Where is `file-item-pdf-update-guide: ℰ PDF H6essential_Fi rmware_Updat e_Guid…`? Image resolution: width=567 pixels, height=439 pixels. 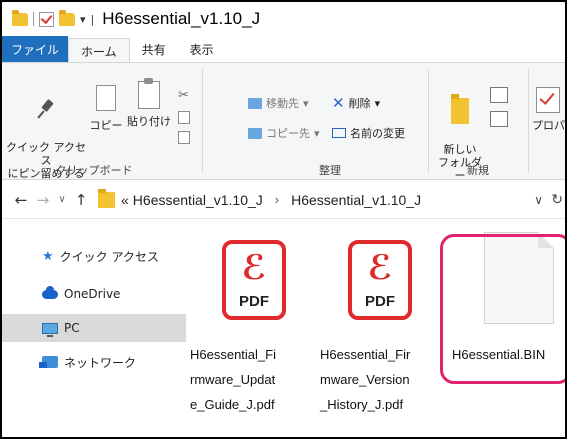
file-item-pdf-update-guide: ℰ PDF H6essential_Fi rmware_Updat e_Guid… is located at coordinates (251, 328).